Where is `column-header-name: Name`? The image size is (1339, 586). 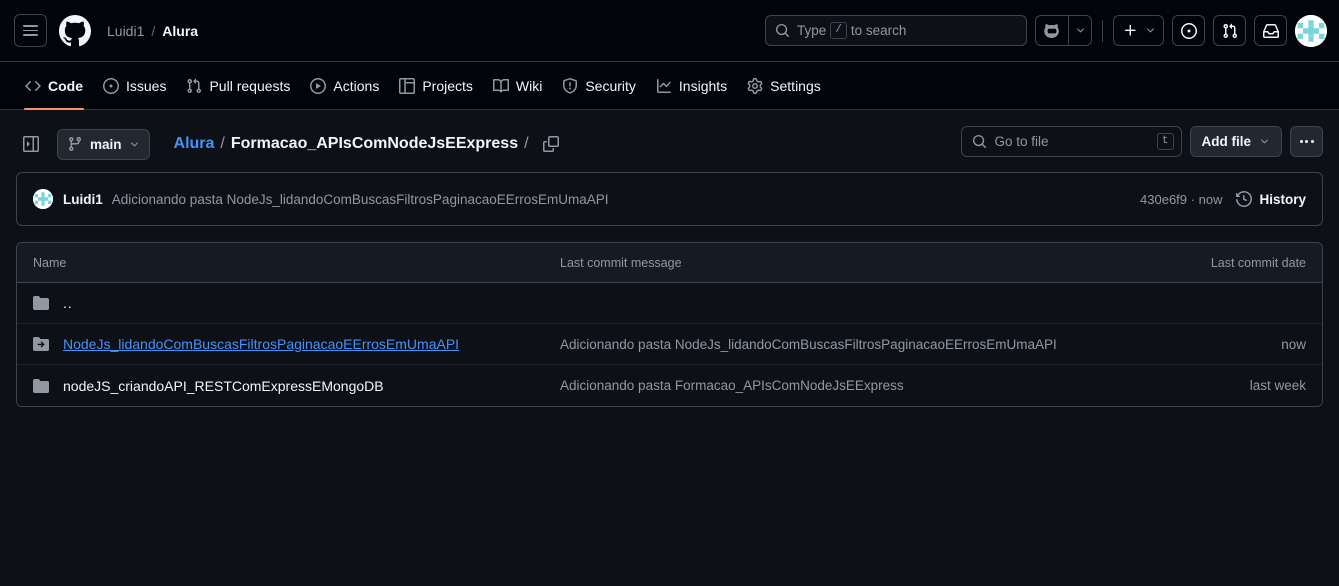 column-header-name: Name is located at coordinates (50, 262).